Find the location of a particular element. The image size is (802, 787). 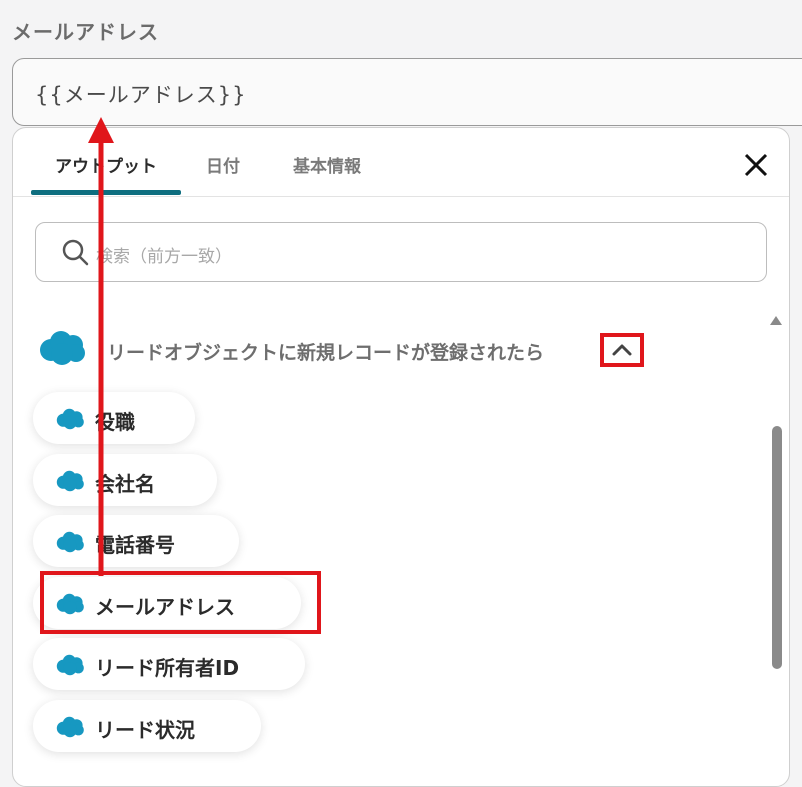

group-header: リードオブジェクトに新規レコードが登録されたら is located at coordinates (357, 350).